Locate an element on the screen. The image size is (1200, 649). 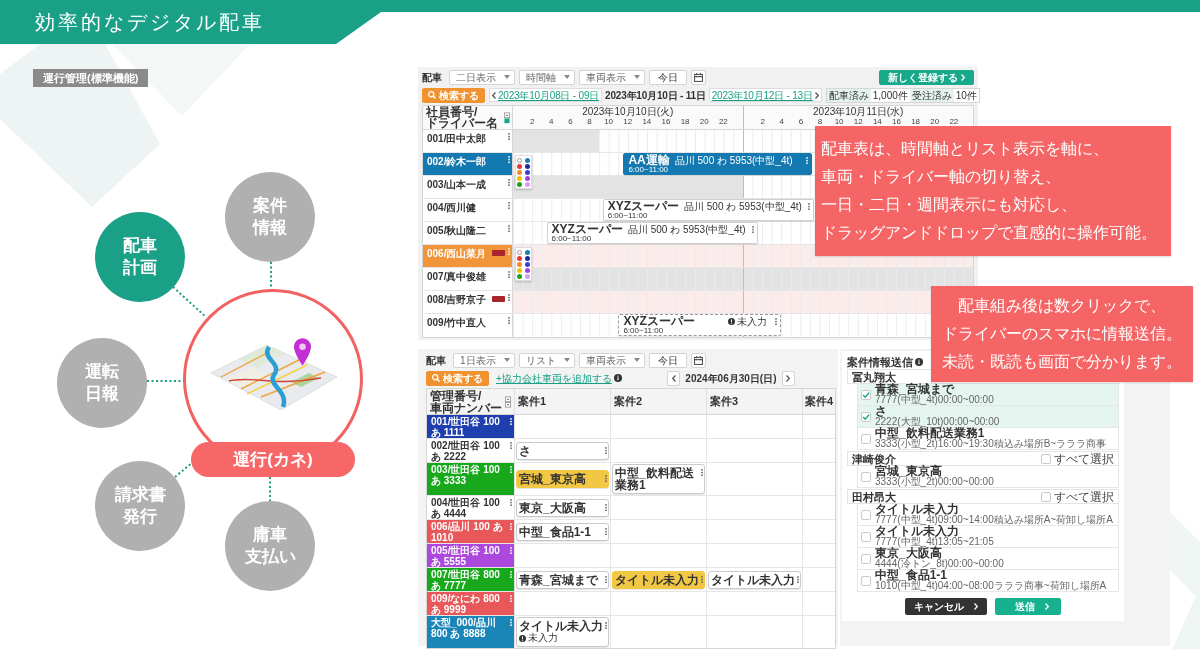
previous-dates-link: 2023年10月08日 - 09日 is located at coordinates (546, 95).